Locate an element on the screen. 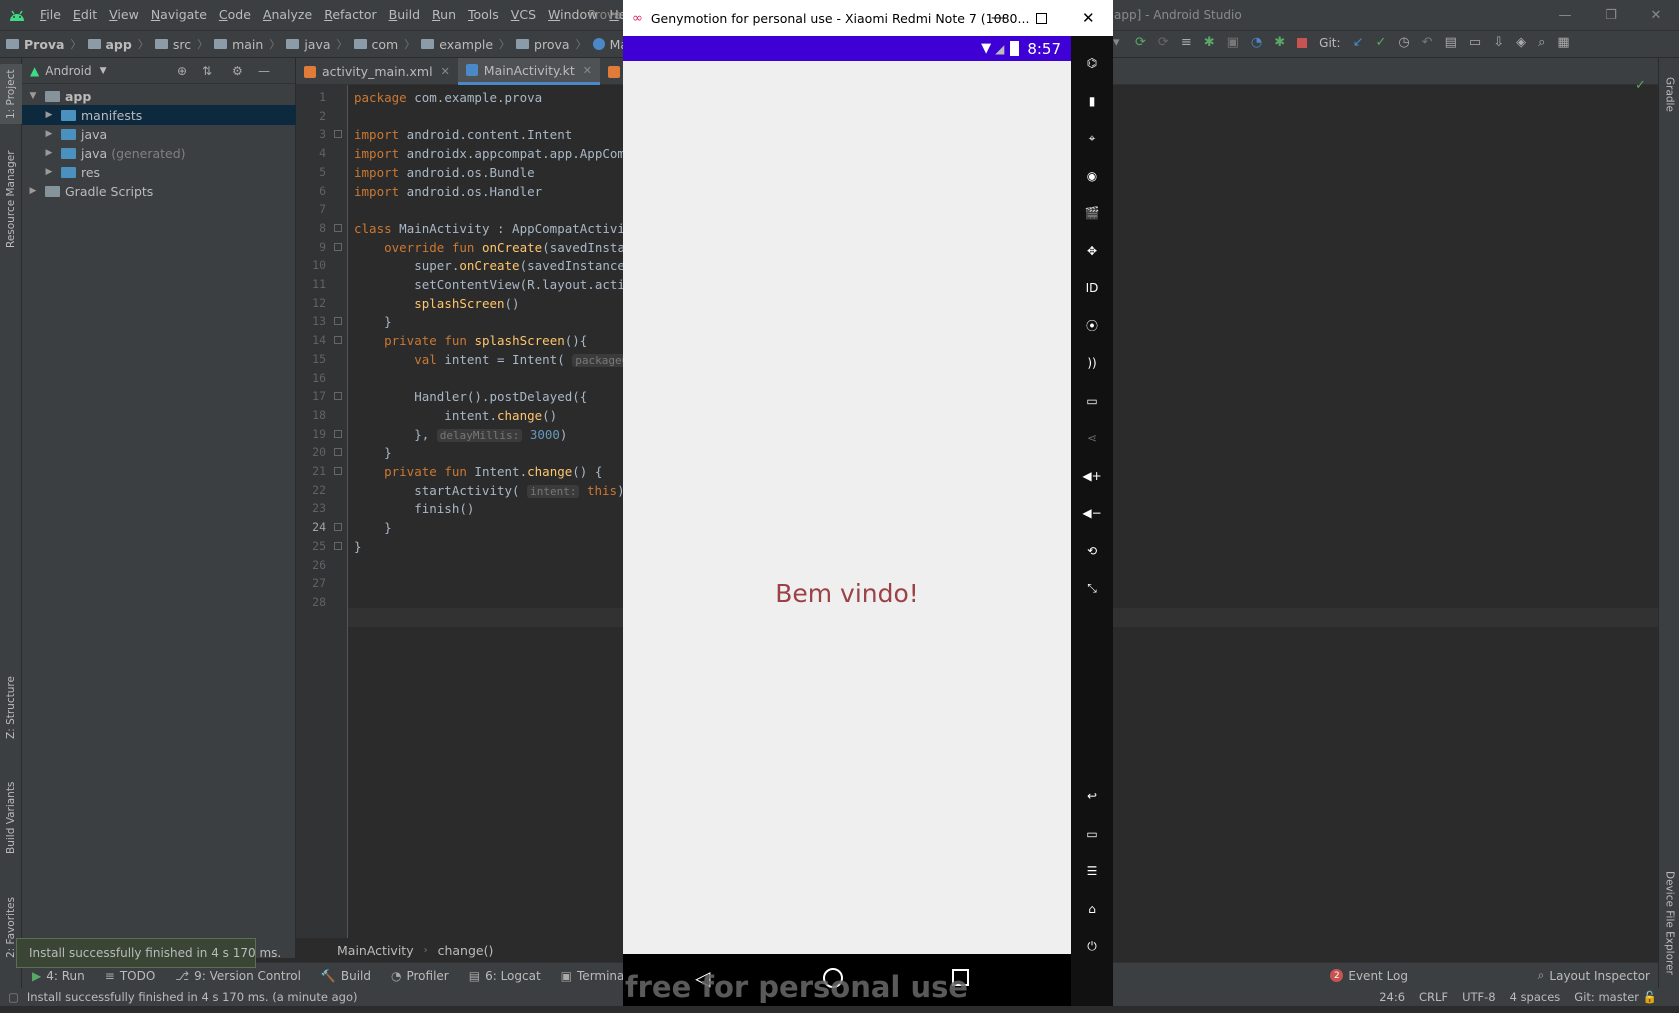 The height and width of the screenshot is (1013, 1679). tab-gradle: Gradle is located at coordinates (1669, 94).